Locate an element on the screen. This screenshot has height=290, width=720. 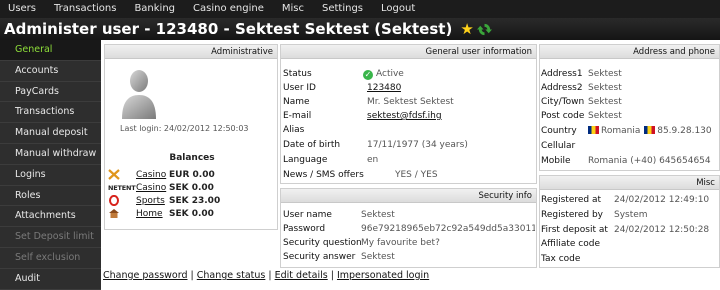
panel-header: Misc is located at coordinates (629, 183).